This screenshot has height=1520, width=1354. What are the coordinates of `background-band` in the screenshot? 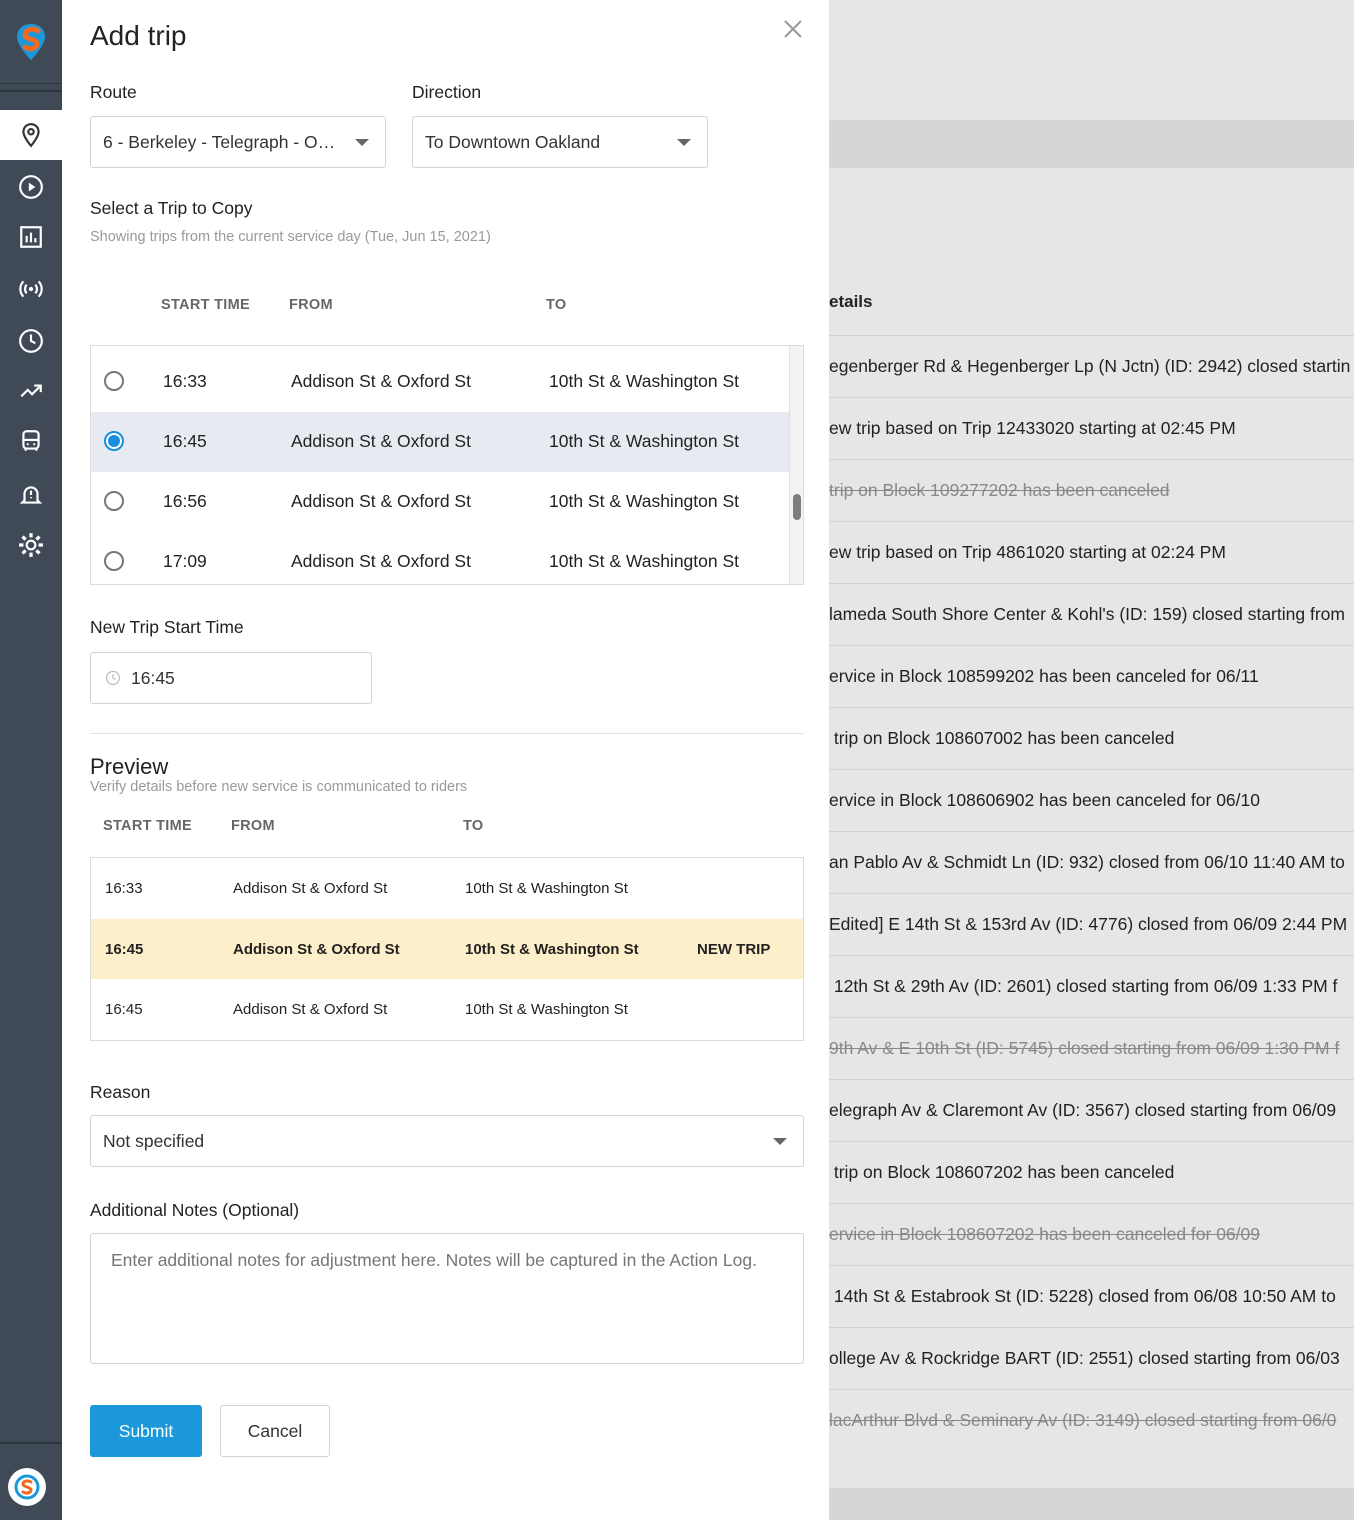 It's located at (1091, 144).